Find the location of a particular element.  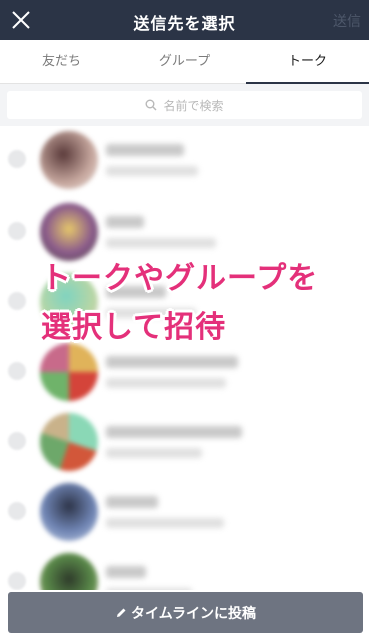

tab-bar: 友だち グループ トーク is located at coordinates (184, 62).